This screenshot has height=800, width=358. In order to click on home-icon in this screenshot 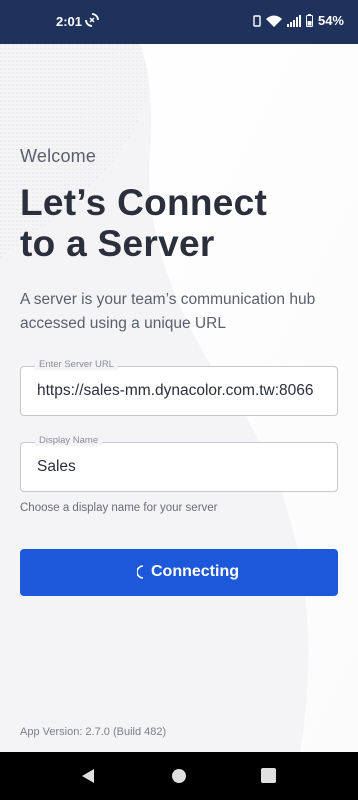, I will do `click(179, 776)`.